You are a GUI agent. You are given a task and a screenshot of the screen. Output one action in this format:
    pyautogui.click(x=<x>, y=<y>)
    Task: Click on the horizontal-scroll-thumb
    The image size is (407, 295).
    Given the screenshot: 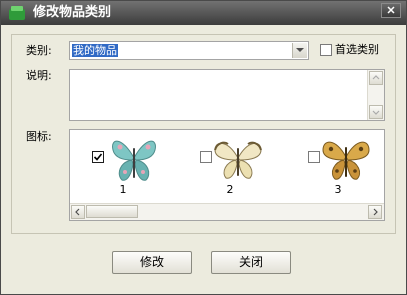 What is the action you would take?
    pyautogui.click(x=112, y=211)
    